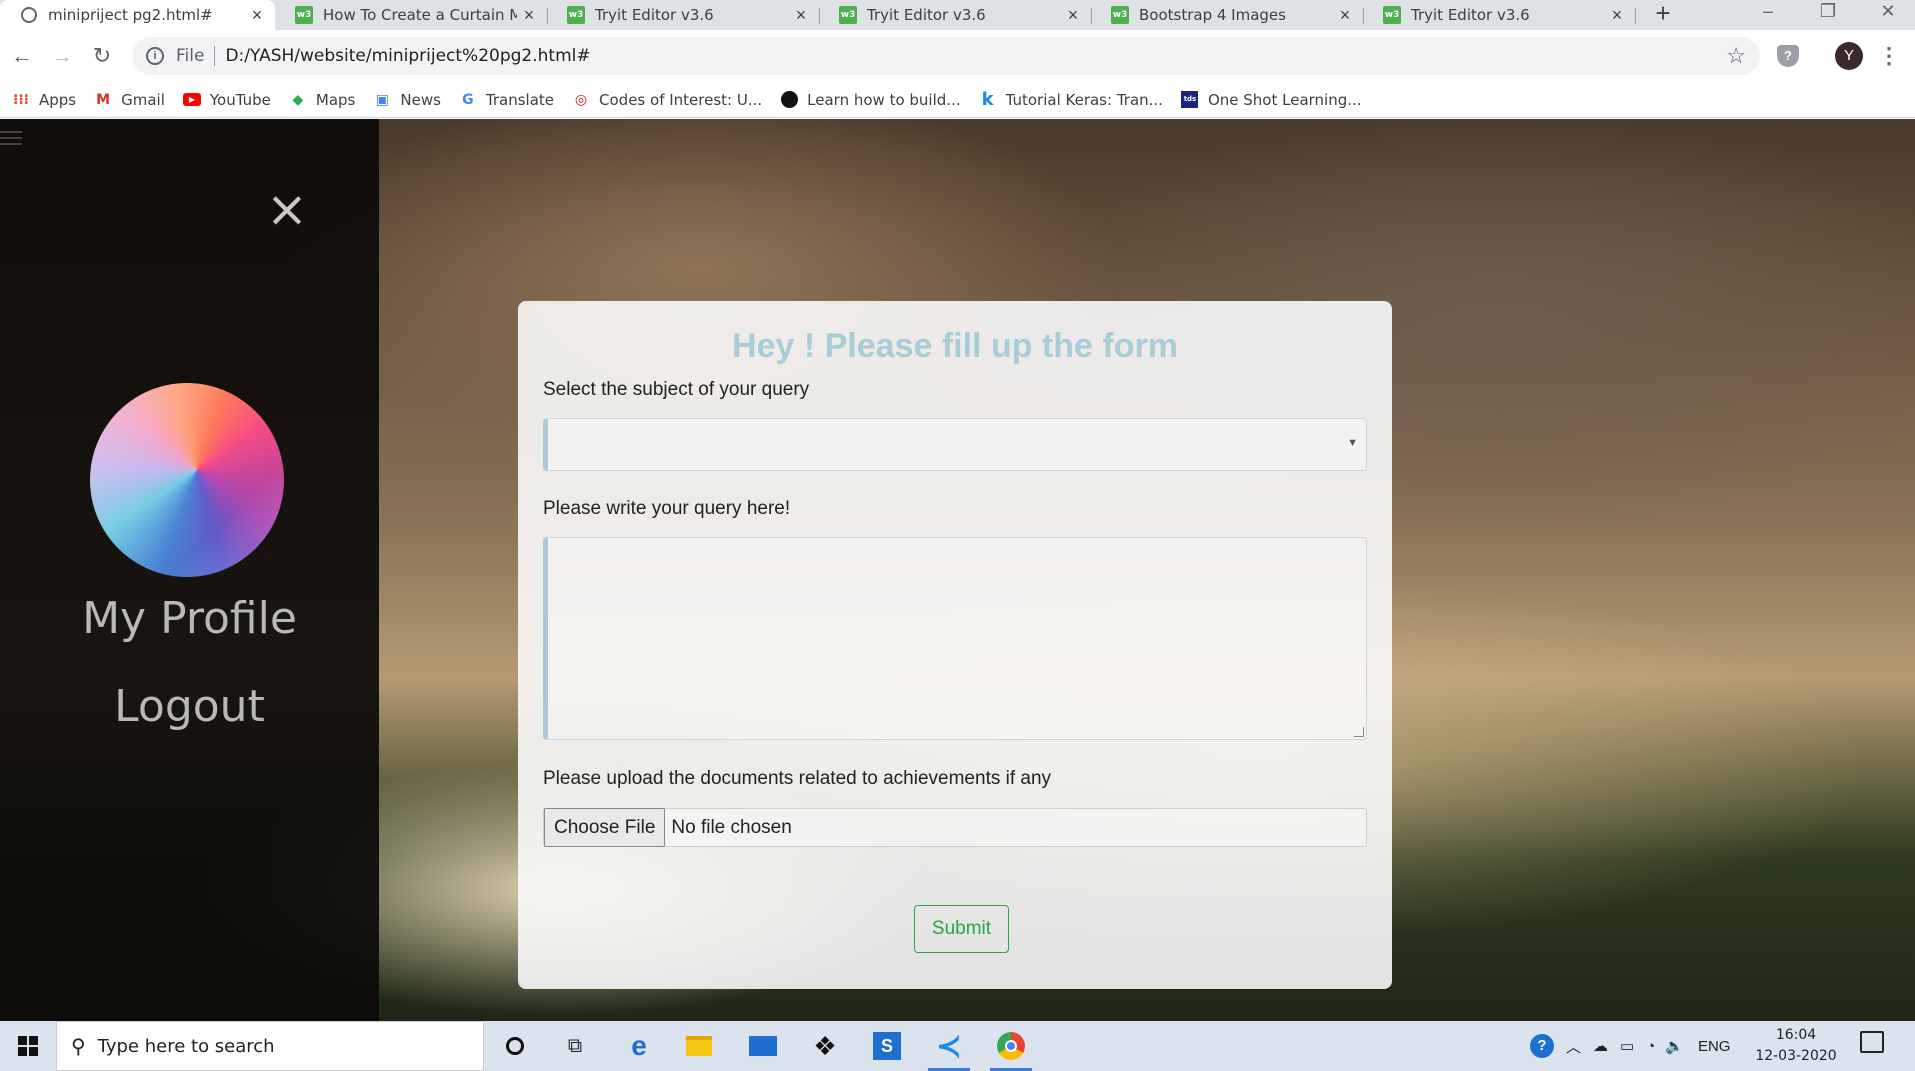 Image resolution: width=1915 pixels, height=1071 pixels. Describe the element at coordinates (298, 99) in the screenshot. I see `maps-icon: ◆` at that location.